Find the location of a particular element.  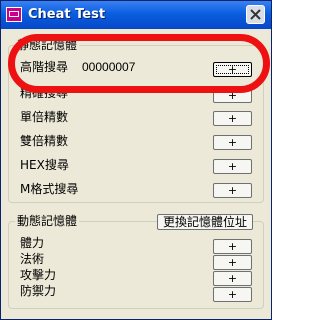

mp-plus-button: + is located at coordinates (232, 262).